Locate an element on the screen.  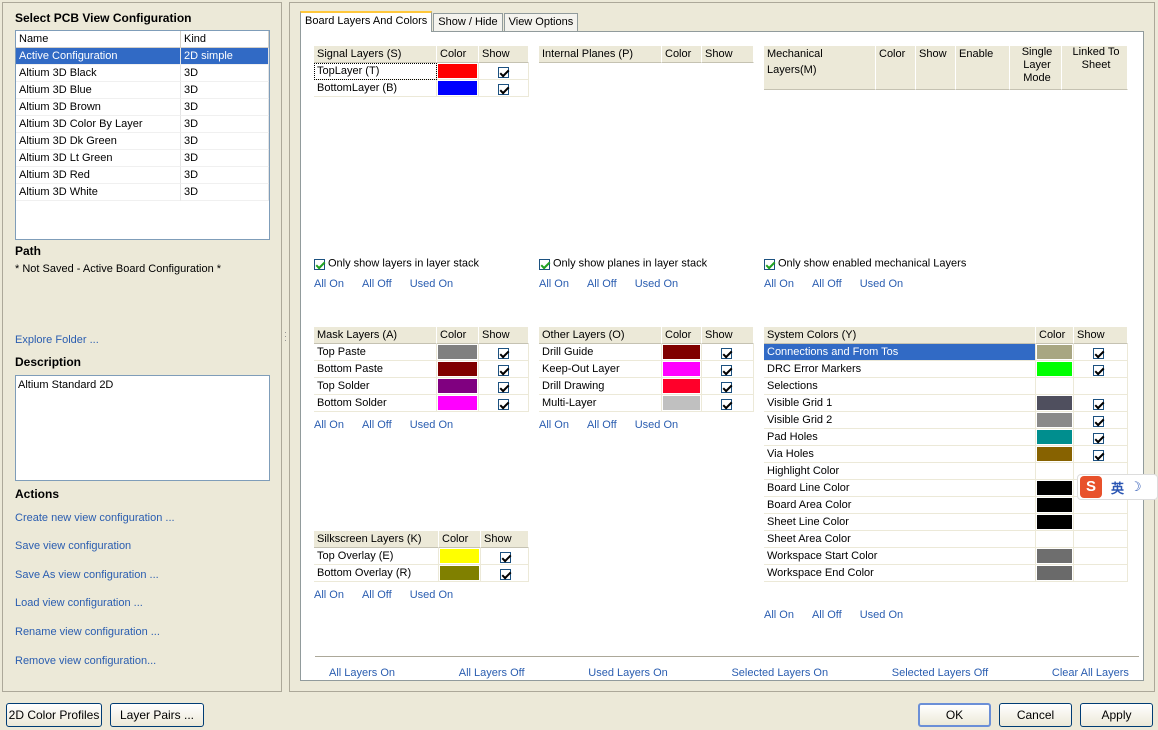
config-list-item: Altium 3D Lt Green 3D is located at coordinates (142, 158).